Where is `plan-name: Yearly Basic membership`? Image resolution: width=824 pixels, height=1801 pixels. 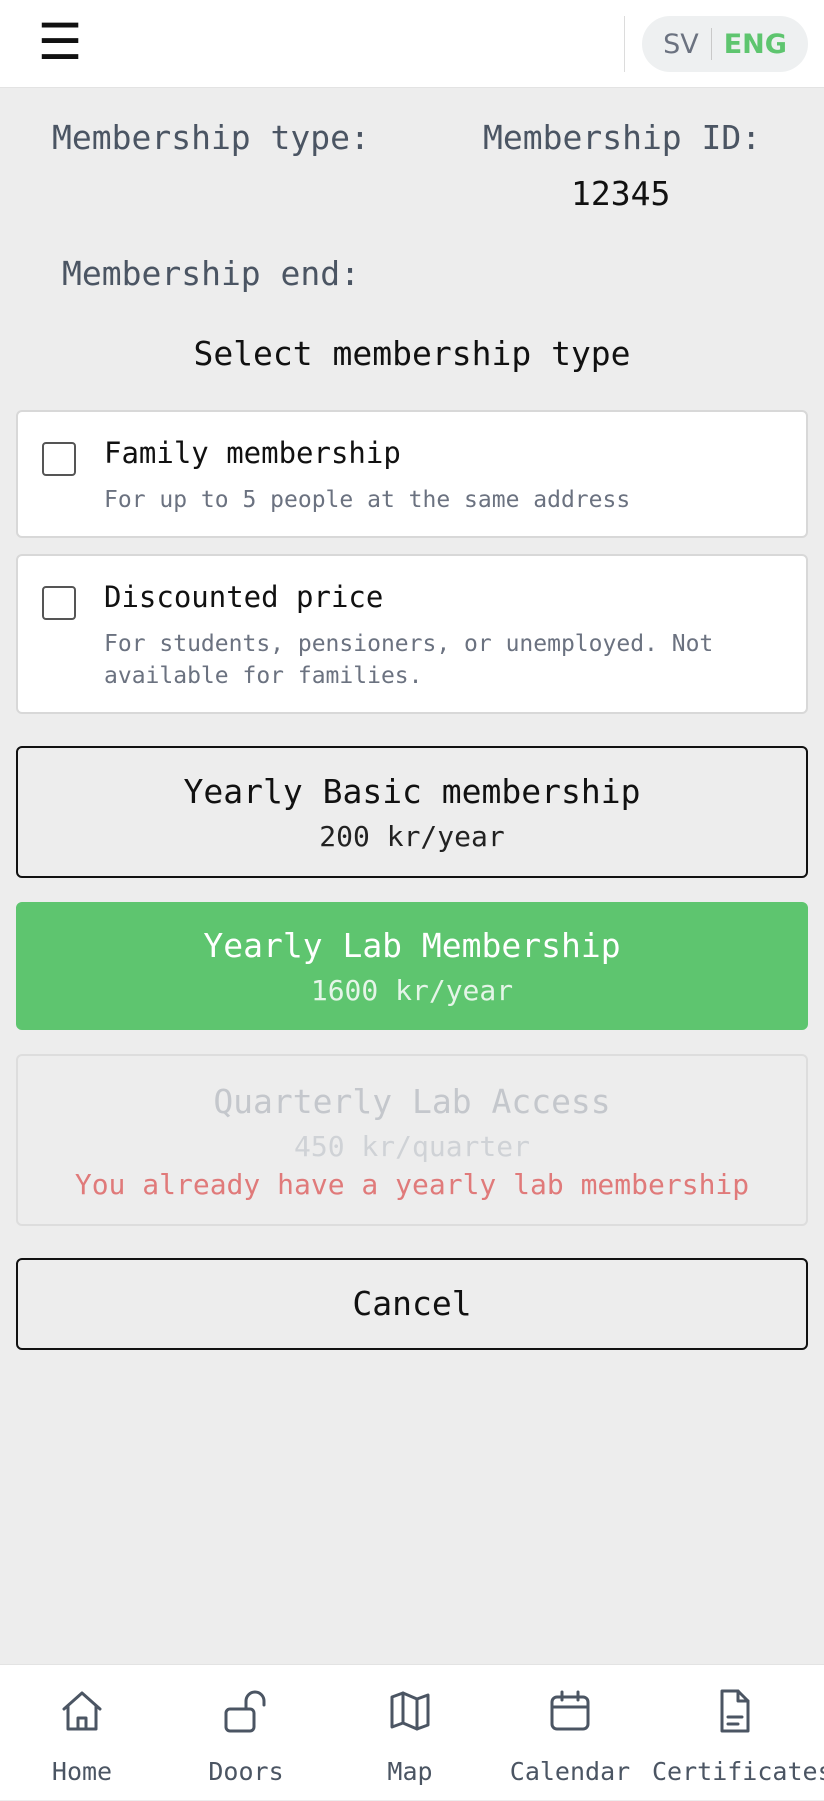 plan-name: Yearly Basic membership is located at coordinates (412, 791).